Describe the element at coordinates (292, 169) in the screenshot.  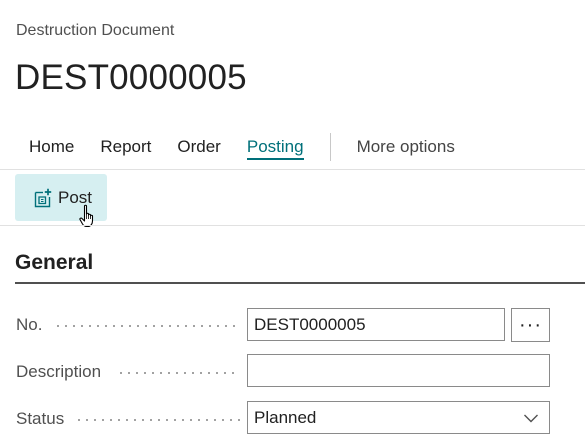
I see `toolbar-divider` at that location.